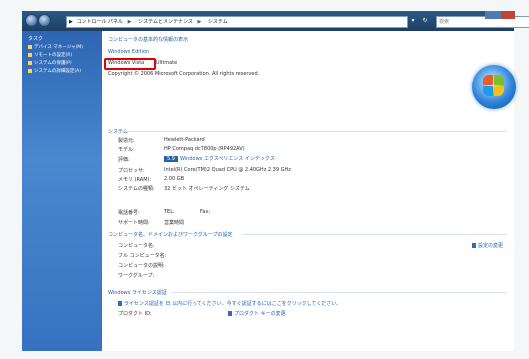 The image size is (529, 359). I want to click on support-value: TEL:, so click(169, 212).